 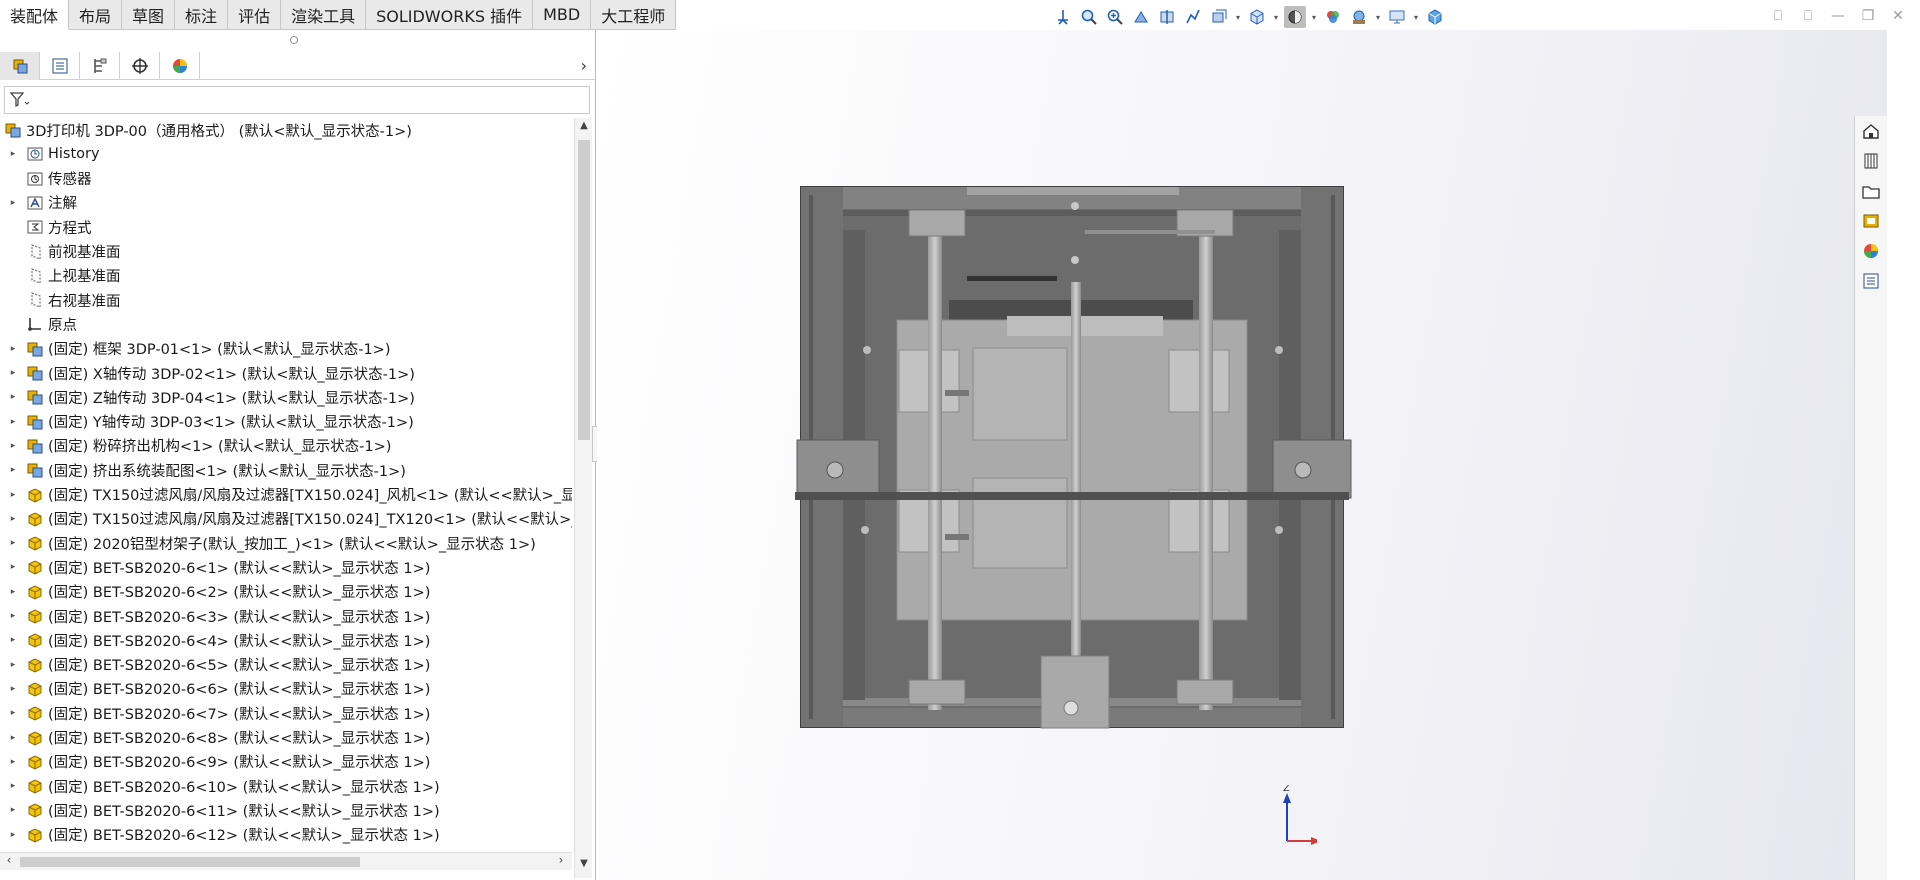 What do you see at coordinates (219, 640) in the screenshot?
I see `tree-item: ▸ (固定) BET-SB2020-6<4> (默认<<默认>_显示状态 1>)` at bounding box center [219, 640].